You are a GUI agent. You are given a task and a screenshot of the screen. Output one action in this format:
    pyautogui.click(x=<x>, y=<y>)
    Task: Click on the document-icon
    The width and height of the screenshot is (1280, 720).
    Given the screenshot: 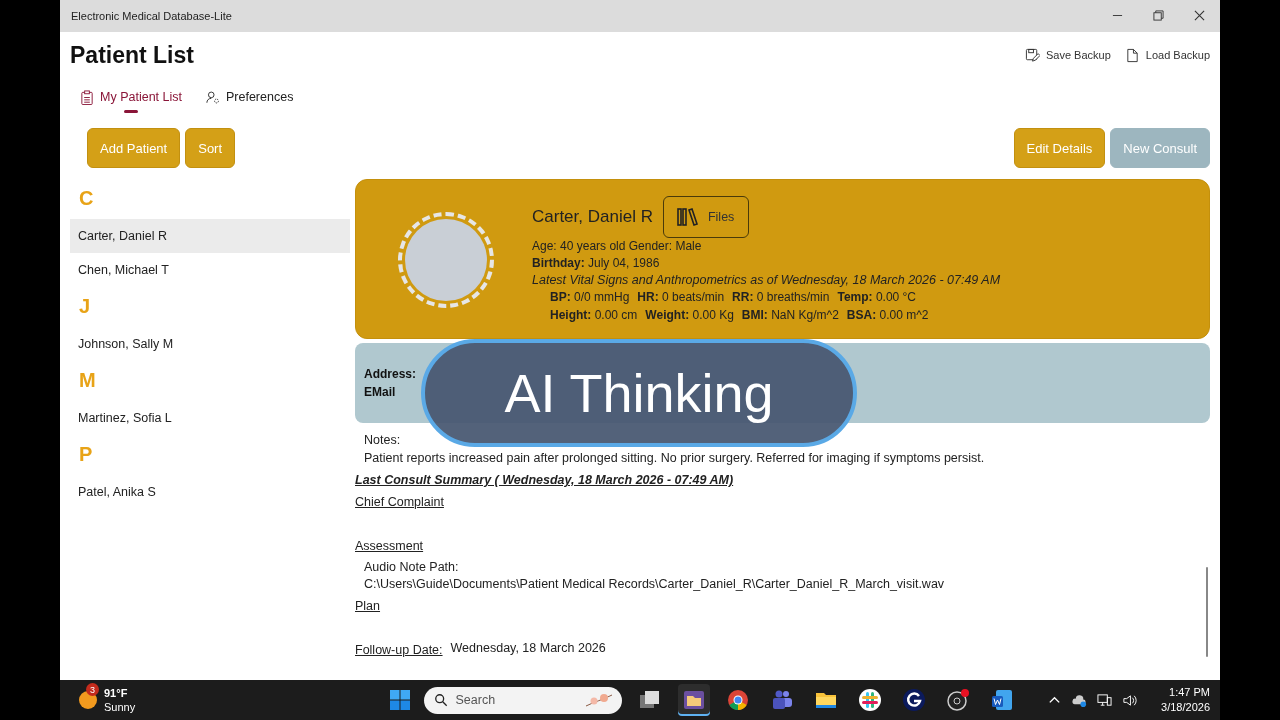 What is the action you would take?
    pyautogui.click(x=1132, y=55)
    